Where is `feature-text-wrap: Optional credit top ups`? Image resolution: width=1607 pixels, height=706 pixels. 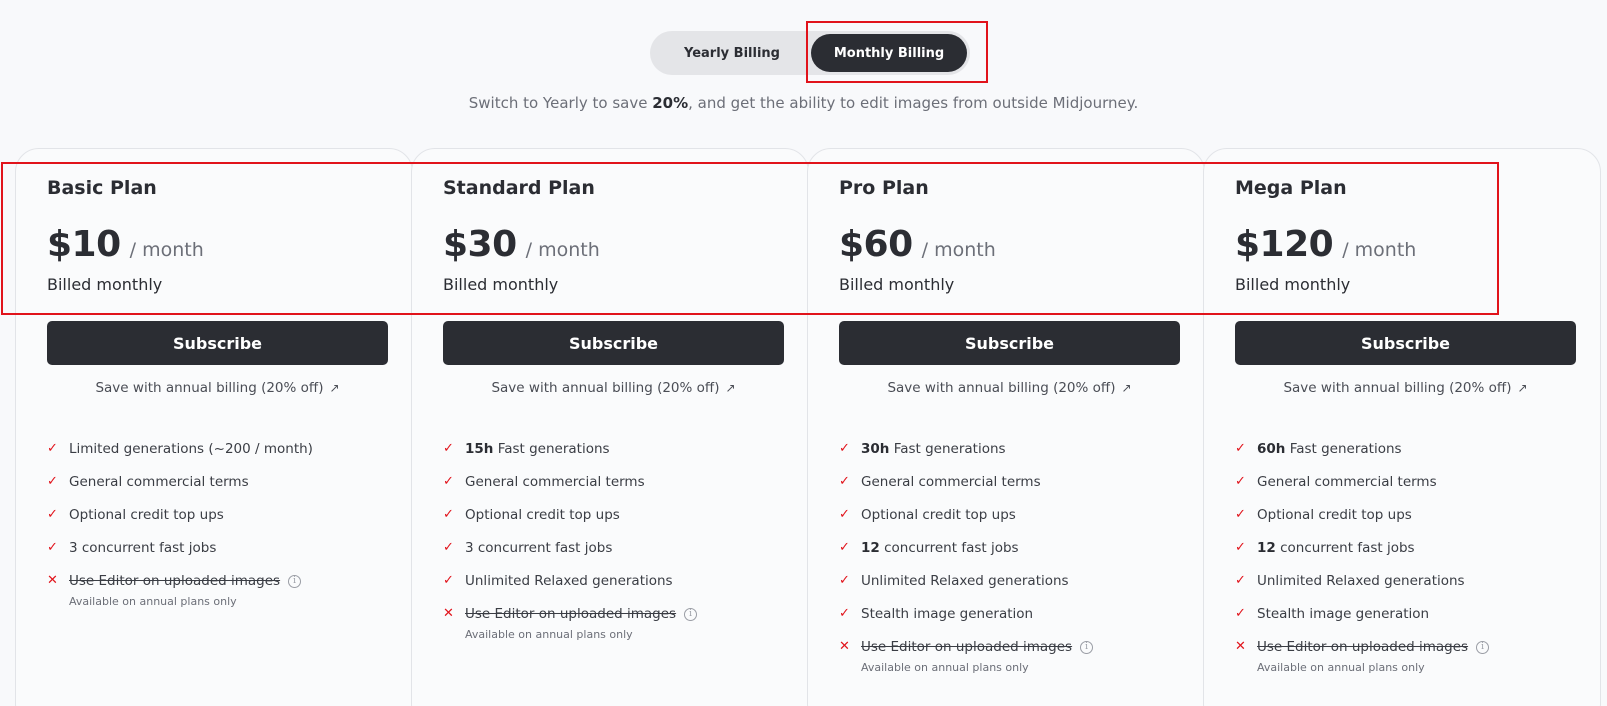
feature-text-wrap: Optional credit top ups is located at coordinates (938, 515).